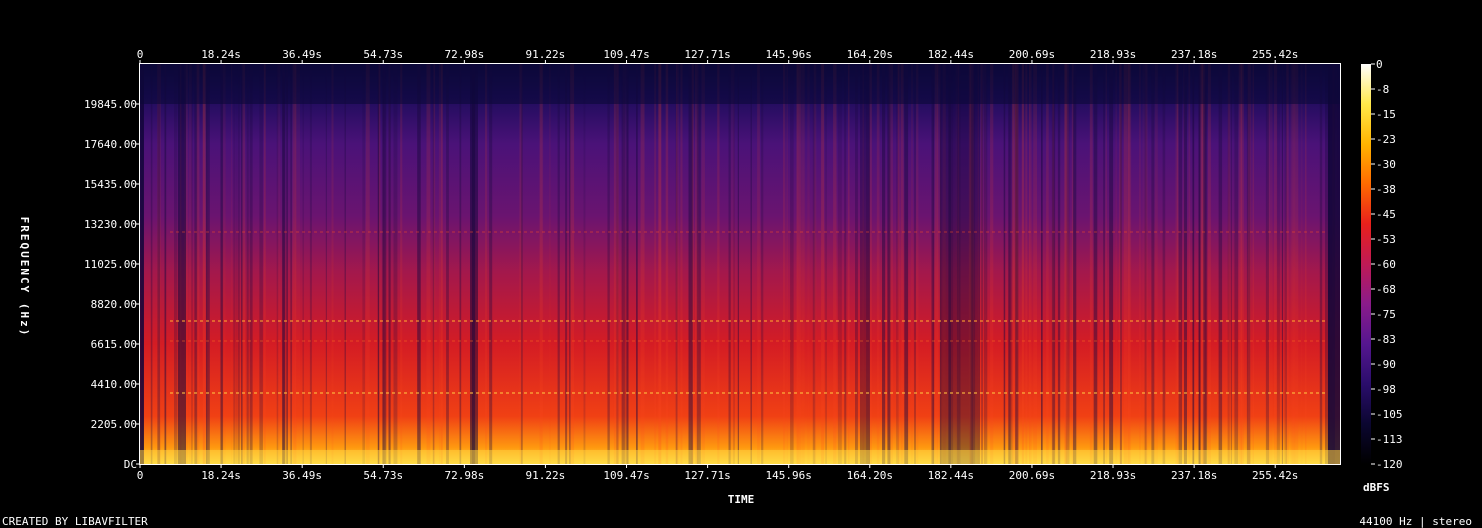  Describe the element at coordinates (1386, 364) in the screenshot. I see `colorbar-tick-label: -90` at that location.